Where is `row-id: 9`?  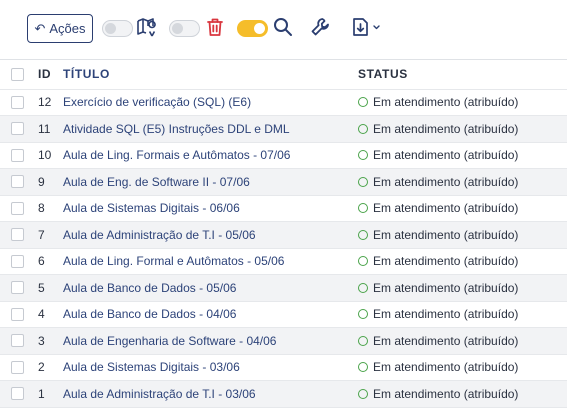
row-id: 9 is located at coordinates (41, 181).